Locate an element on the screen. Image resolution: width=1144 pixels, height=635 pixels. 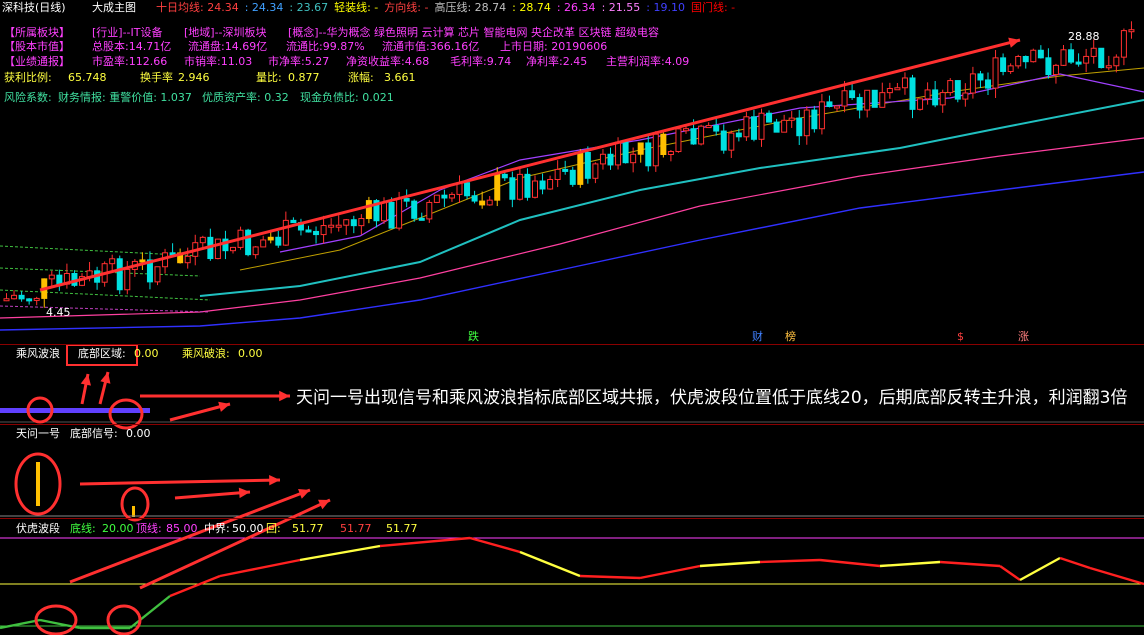
pe-ratio: 市盈率:112.66 is located at coordinates (130, 61).